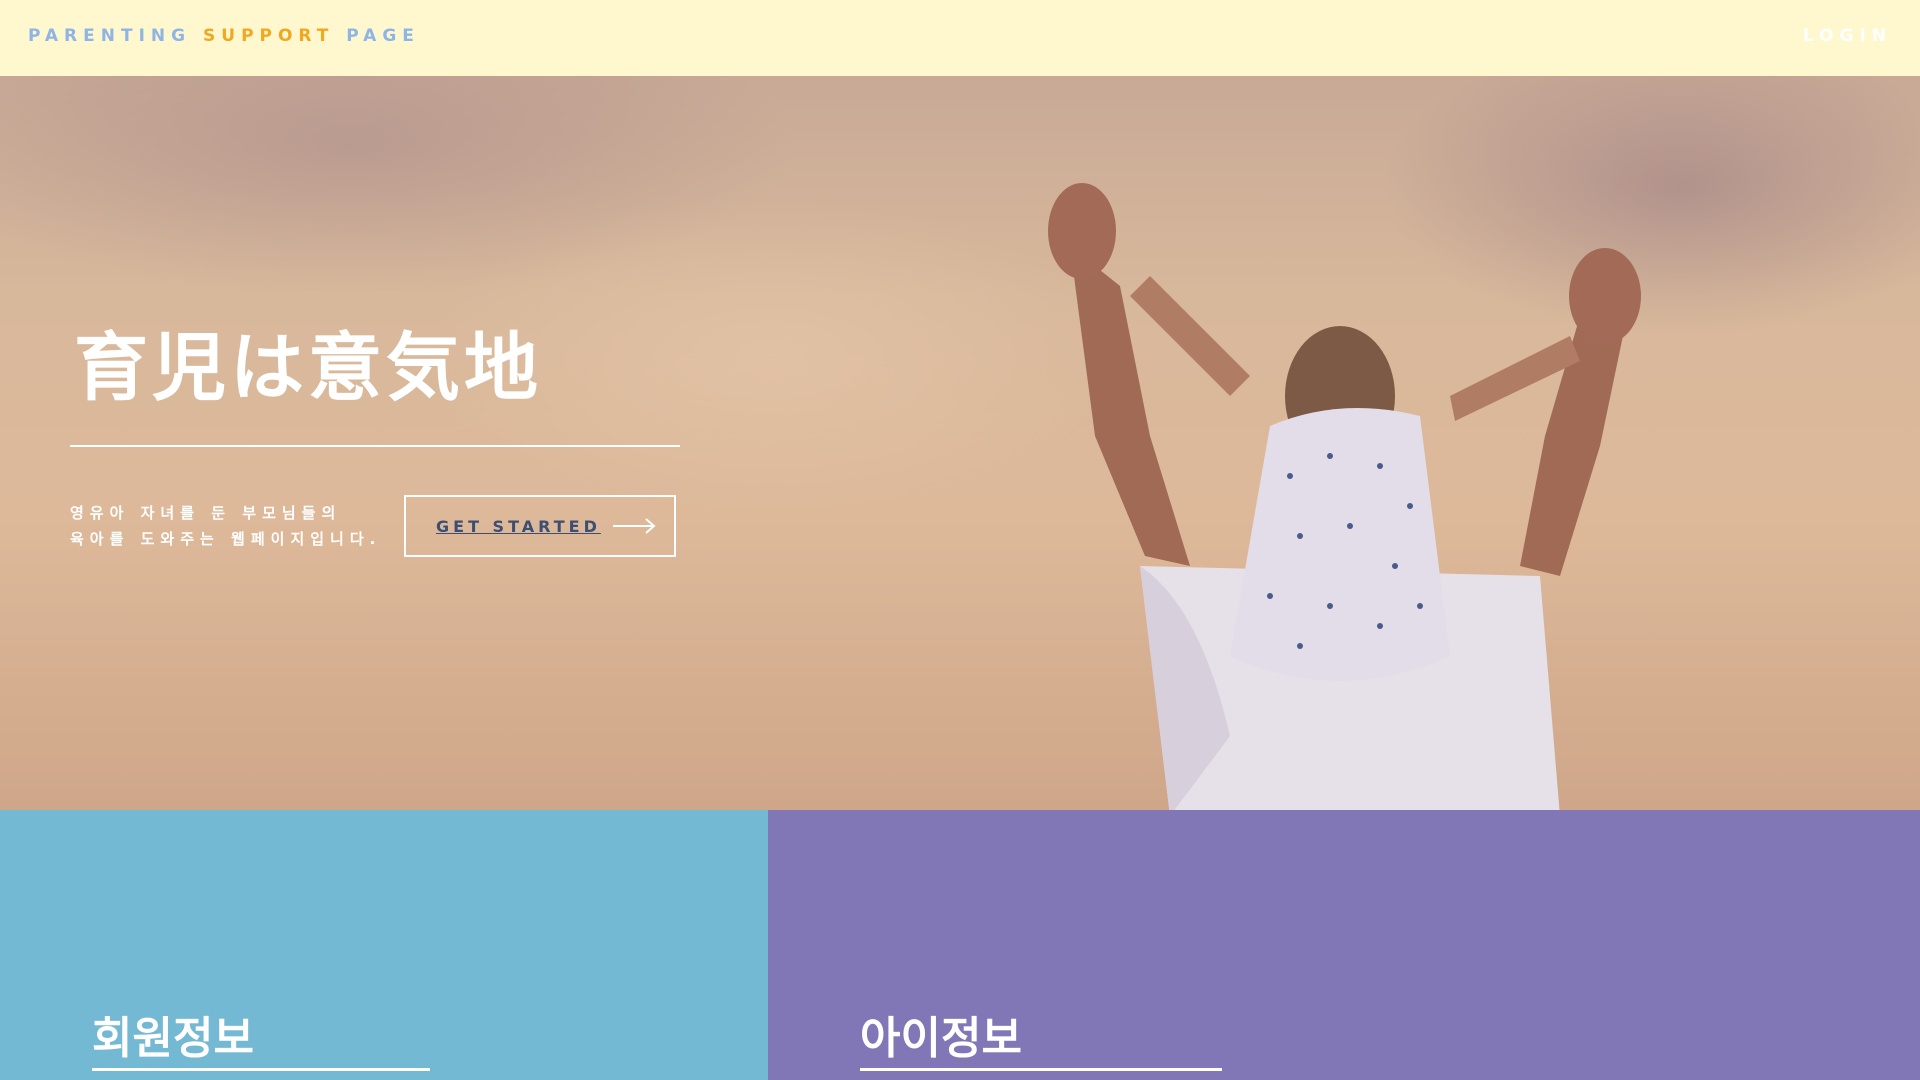 Image resolution: width=1920 pixels, height=1080 pixels. Describe the element at coordinates (960, 38) in the screenshot. I see `top-navbar: PARENTING SUPPORT PAGE LOGIN` at that location.